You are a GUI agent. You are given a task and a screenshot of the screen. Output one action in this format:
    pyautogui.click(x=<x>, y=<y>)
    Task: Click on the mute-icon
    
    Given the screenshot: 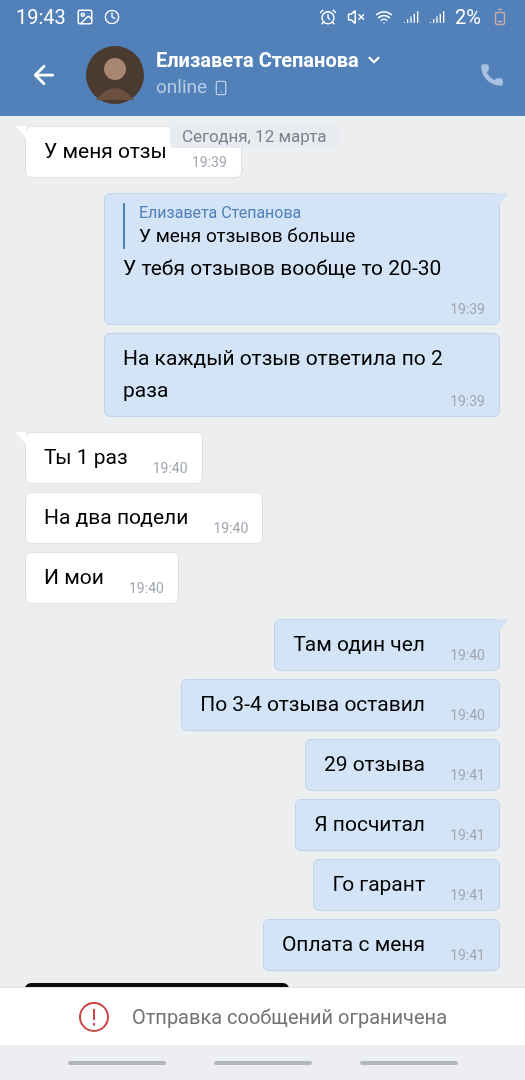 What is the action you would take?
    pyautogui.click(x=356, y=16)
    